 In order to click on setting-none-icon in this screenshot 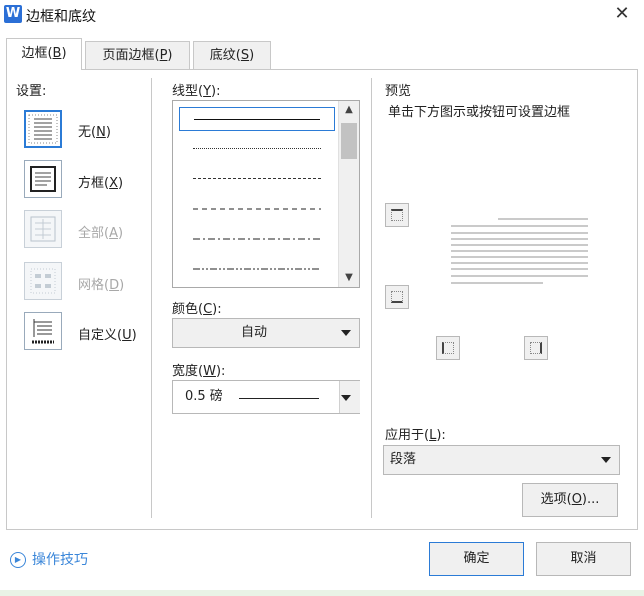, I will do `click(43, 129)`.